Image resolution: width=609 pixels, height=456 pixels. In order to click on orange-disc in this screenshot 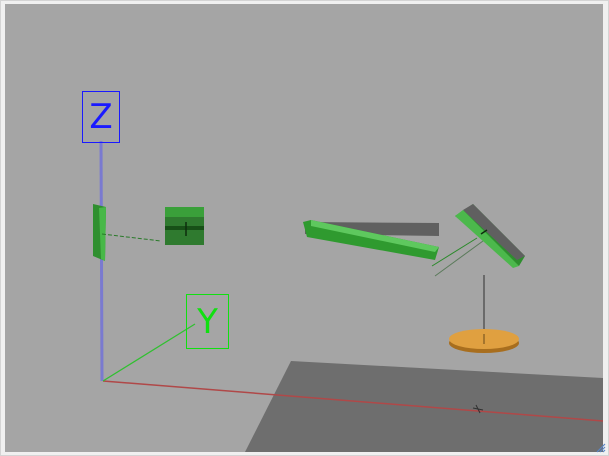, I will do `click(484, 341)`.